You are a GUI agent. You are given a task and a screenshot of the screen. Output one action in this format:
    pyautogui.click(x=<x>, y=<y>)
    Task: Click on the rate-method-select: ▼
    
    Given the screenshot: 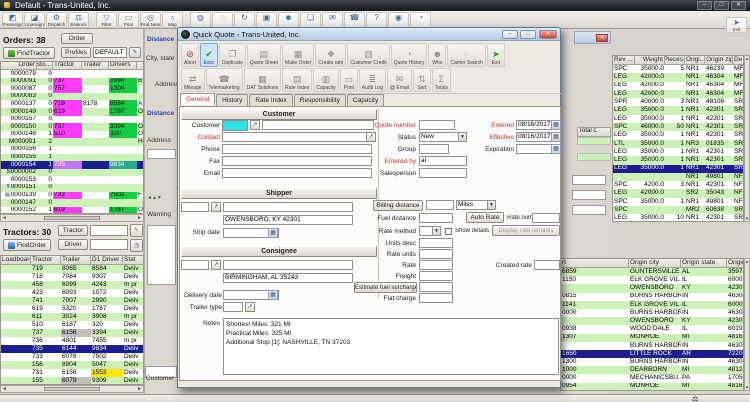 What is the action you would take?
    pyautogui.click(x=430, y=231)
    